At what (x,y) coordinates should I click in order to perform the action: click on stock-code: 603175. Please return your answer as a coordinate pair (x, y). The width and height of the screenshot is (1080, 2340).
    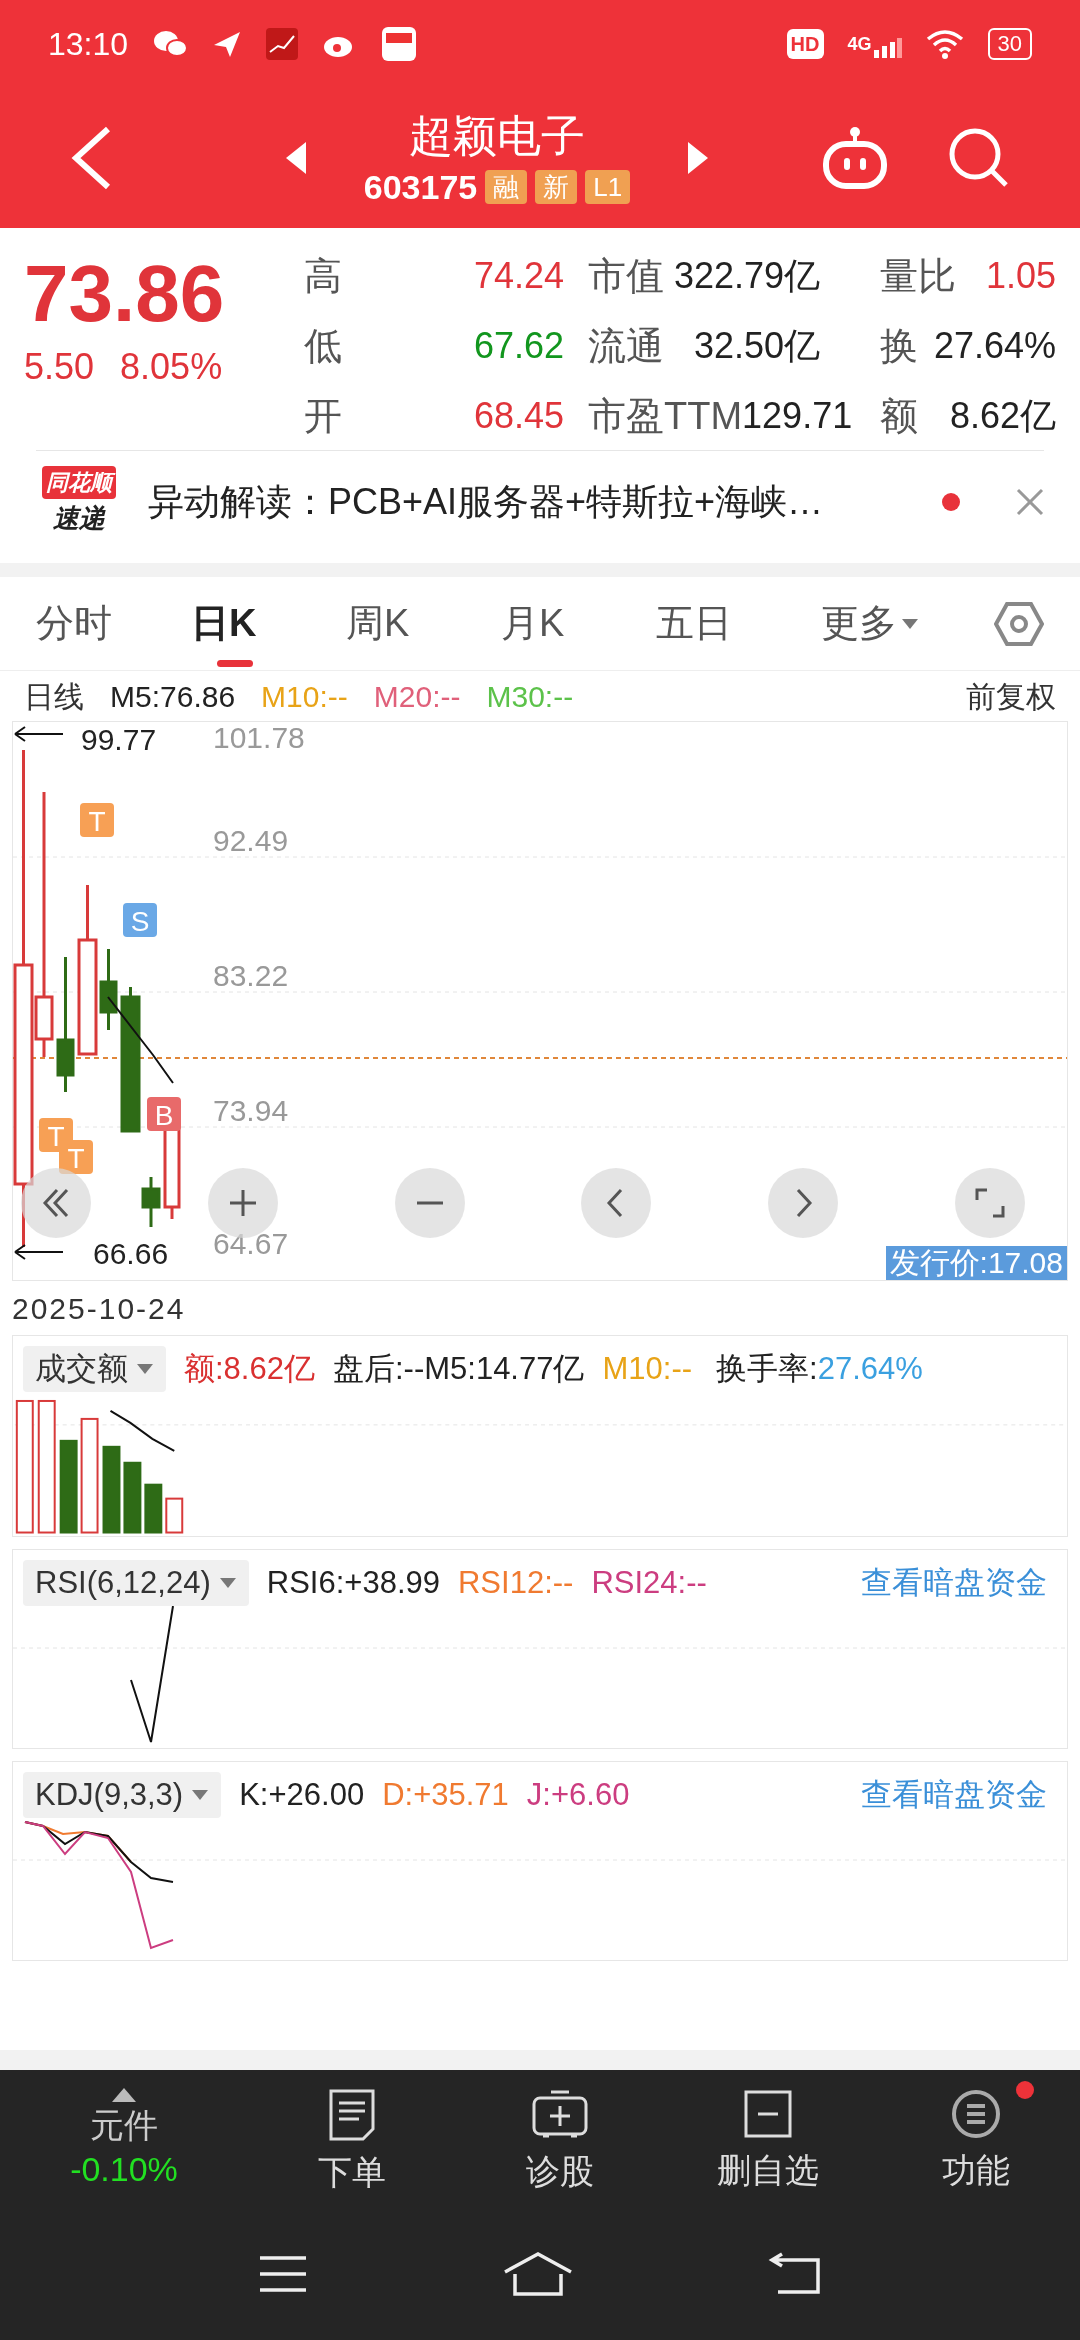
    Looking at the image, I should click on (420, 187).